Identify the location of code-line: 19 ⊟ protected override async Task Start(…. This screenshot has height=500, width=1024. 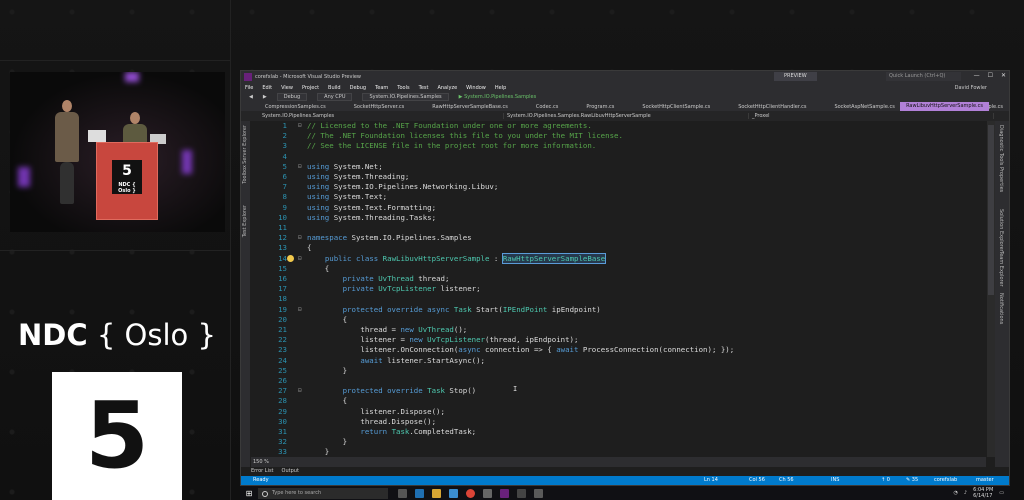
(618, 310).